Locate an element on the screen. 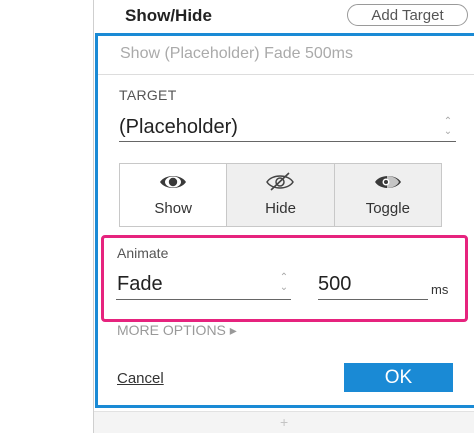 The image size is (474, 433). target-select: (Placeholder) ⌃ ⌄ is located at coordinates (287, 128).